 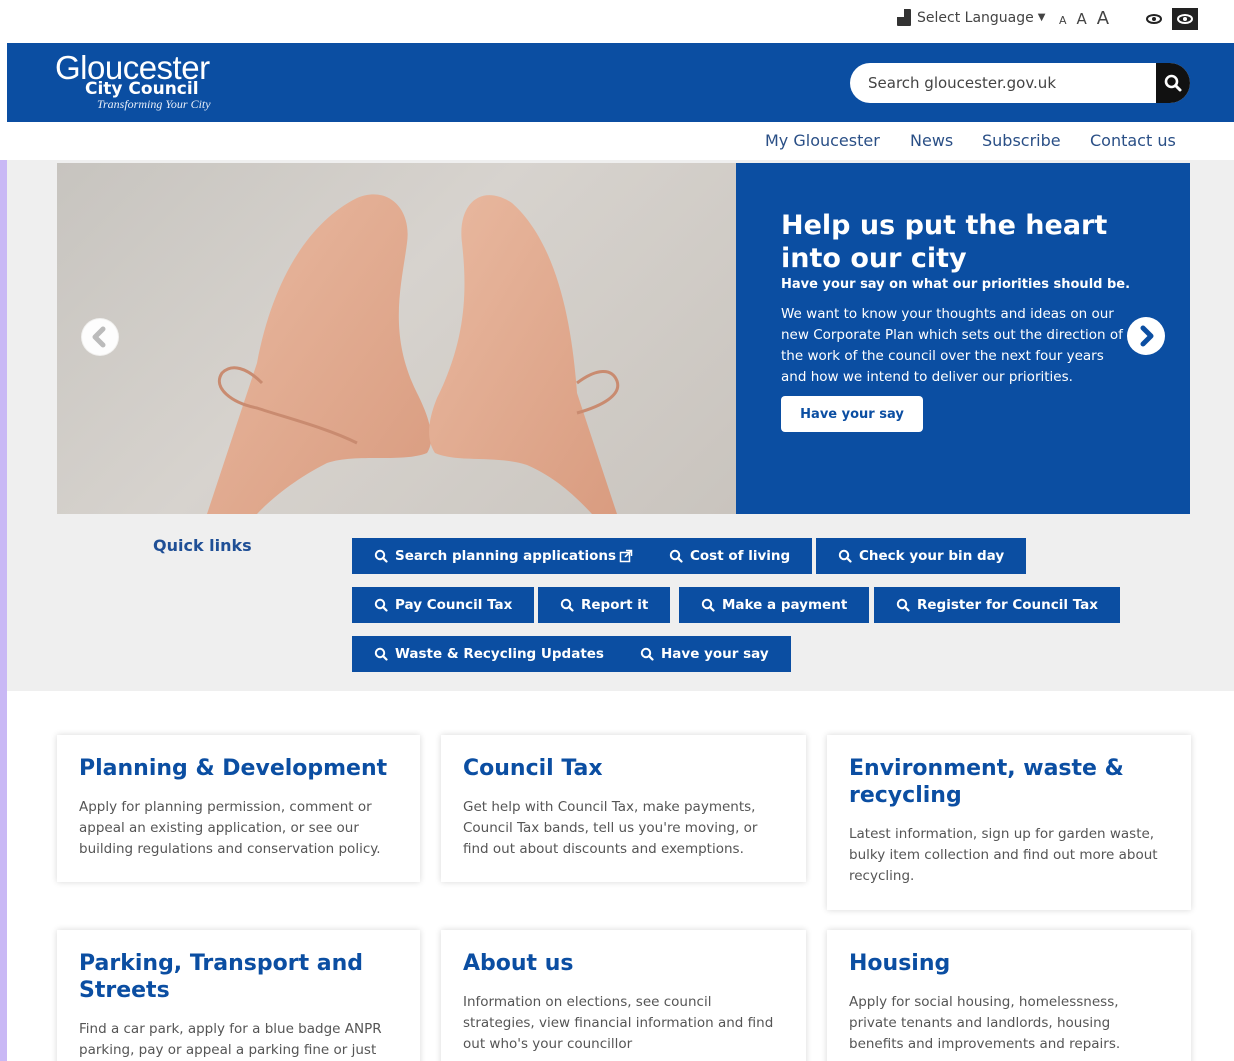 I want to click on quick-link-report-it: Report it, so click(x=604, y=605).